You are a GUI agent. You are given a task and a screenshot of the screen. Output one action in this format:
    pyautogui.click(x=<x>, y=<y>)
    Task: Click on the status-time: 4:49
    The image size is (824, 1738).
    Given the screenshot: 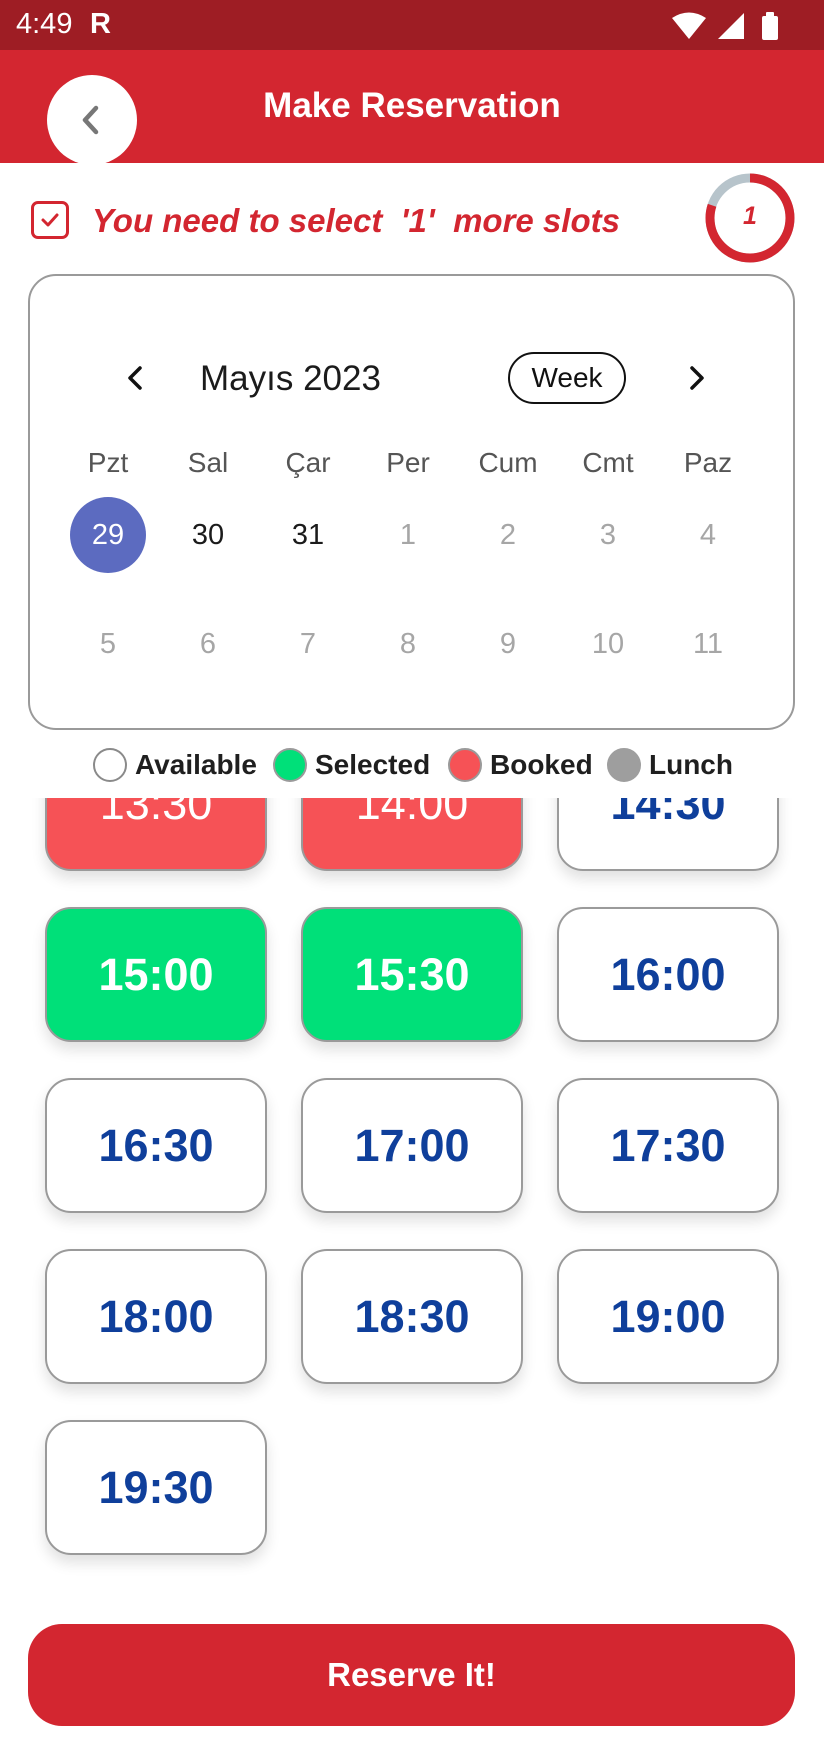 What is the action you would take?
    pyautogui.click(x=44, y=24)
    